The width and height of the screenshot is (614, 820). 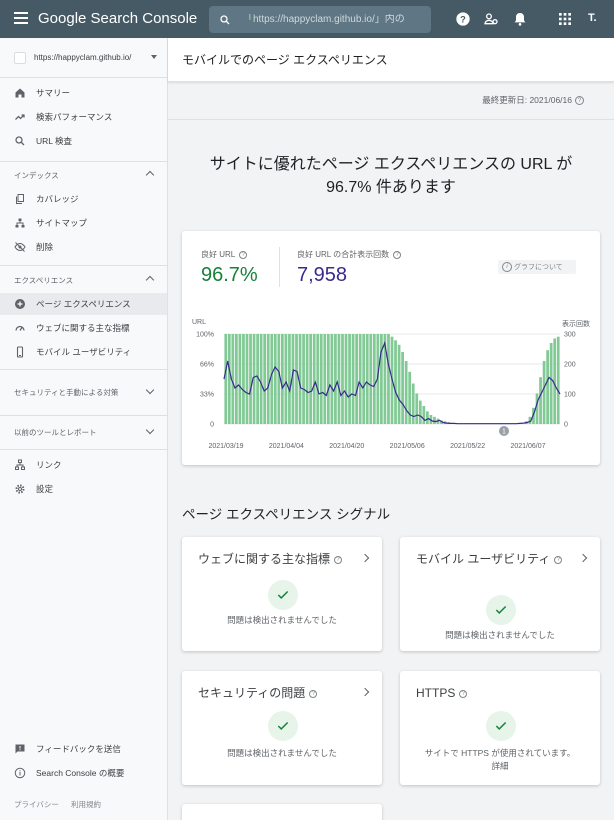 What do you see at coordinates (570, 365) in the screenshot?
I see `y2-tick-label: 200` at bounding box center [570, 365].